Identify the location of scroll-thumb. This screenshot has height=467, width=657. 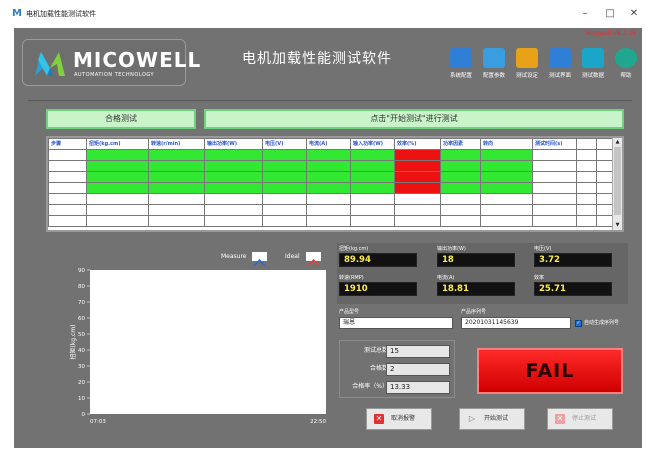
(617, 181).